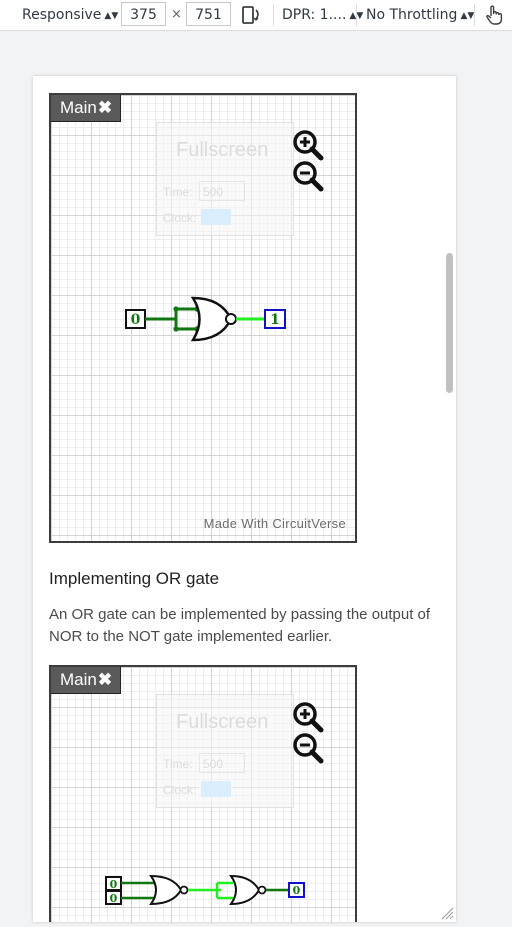  Describe the element at coordinates (245, 890) in the screenshot. I see `nor-gate-not` at that location.